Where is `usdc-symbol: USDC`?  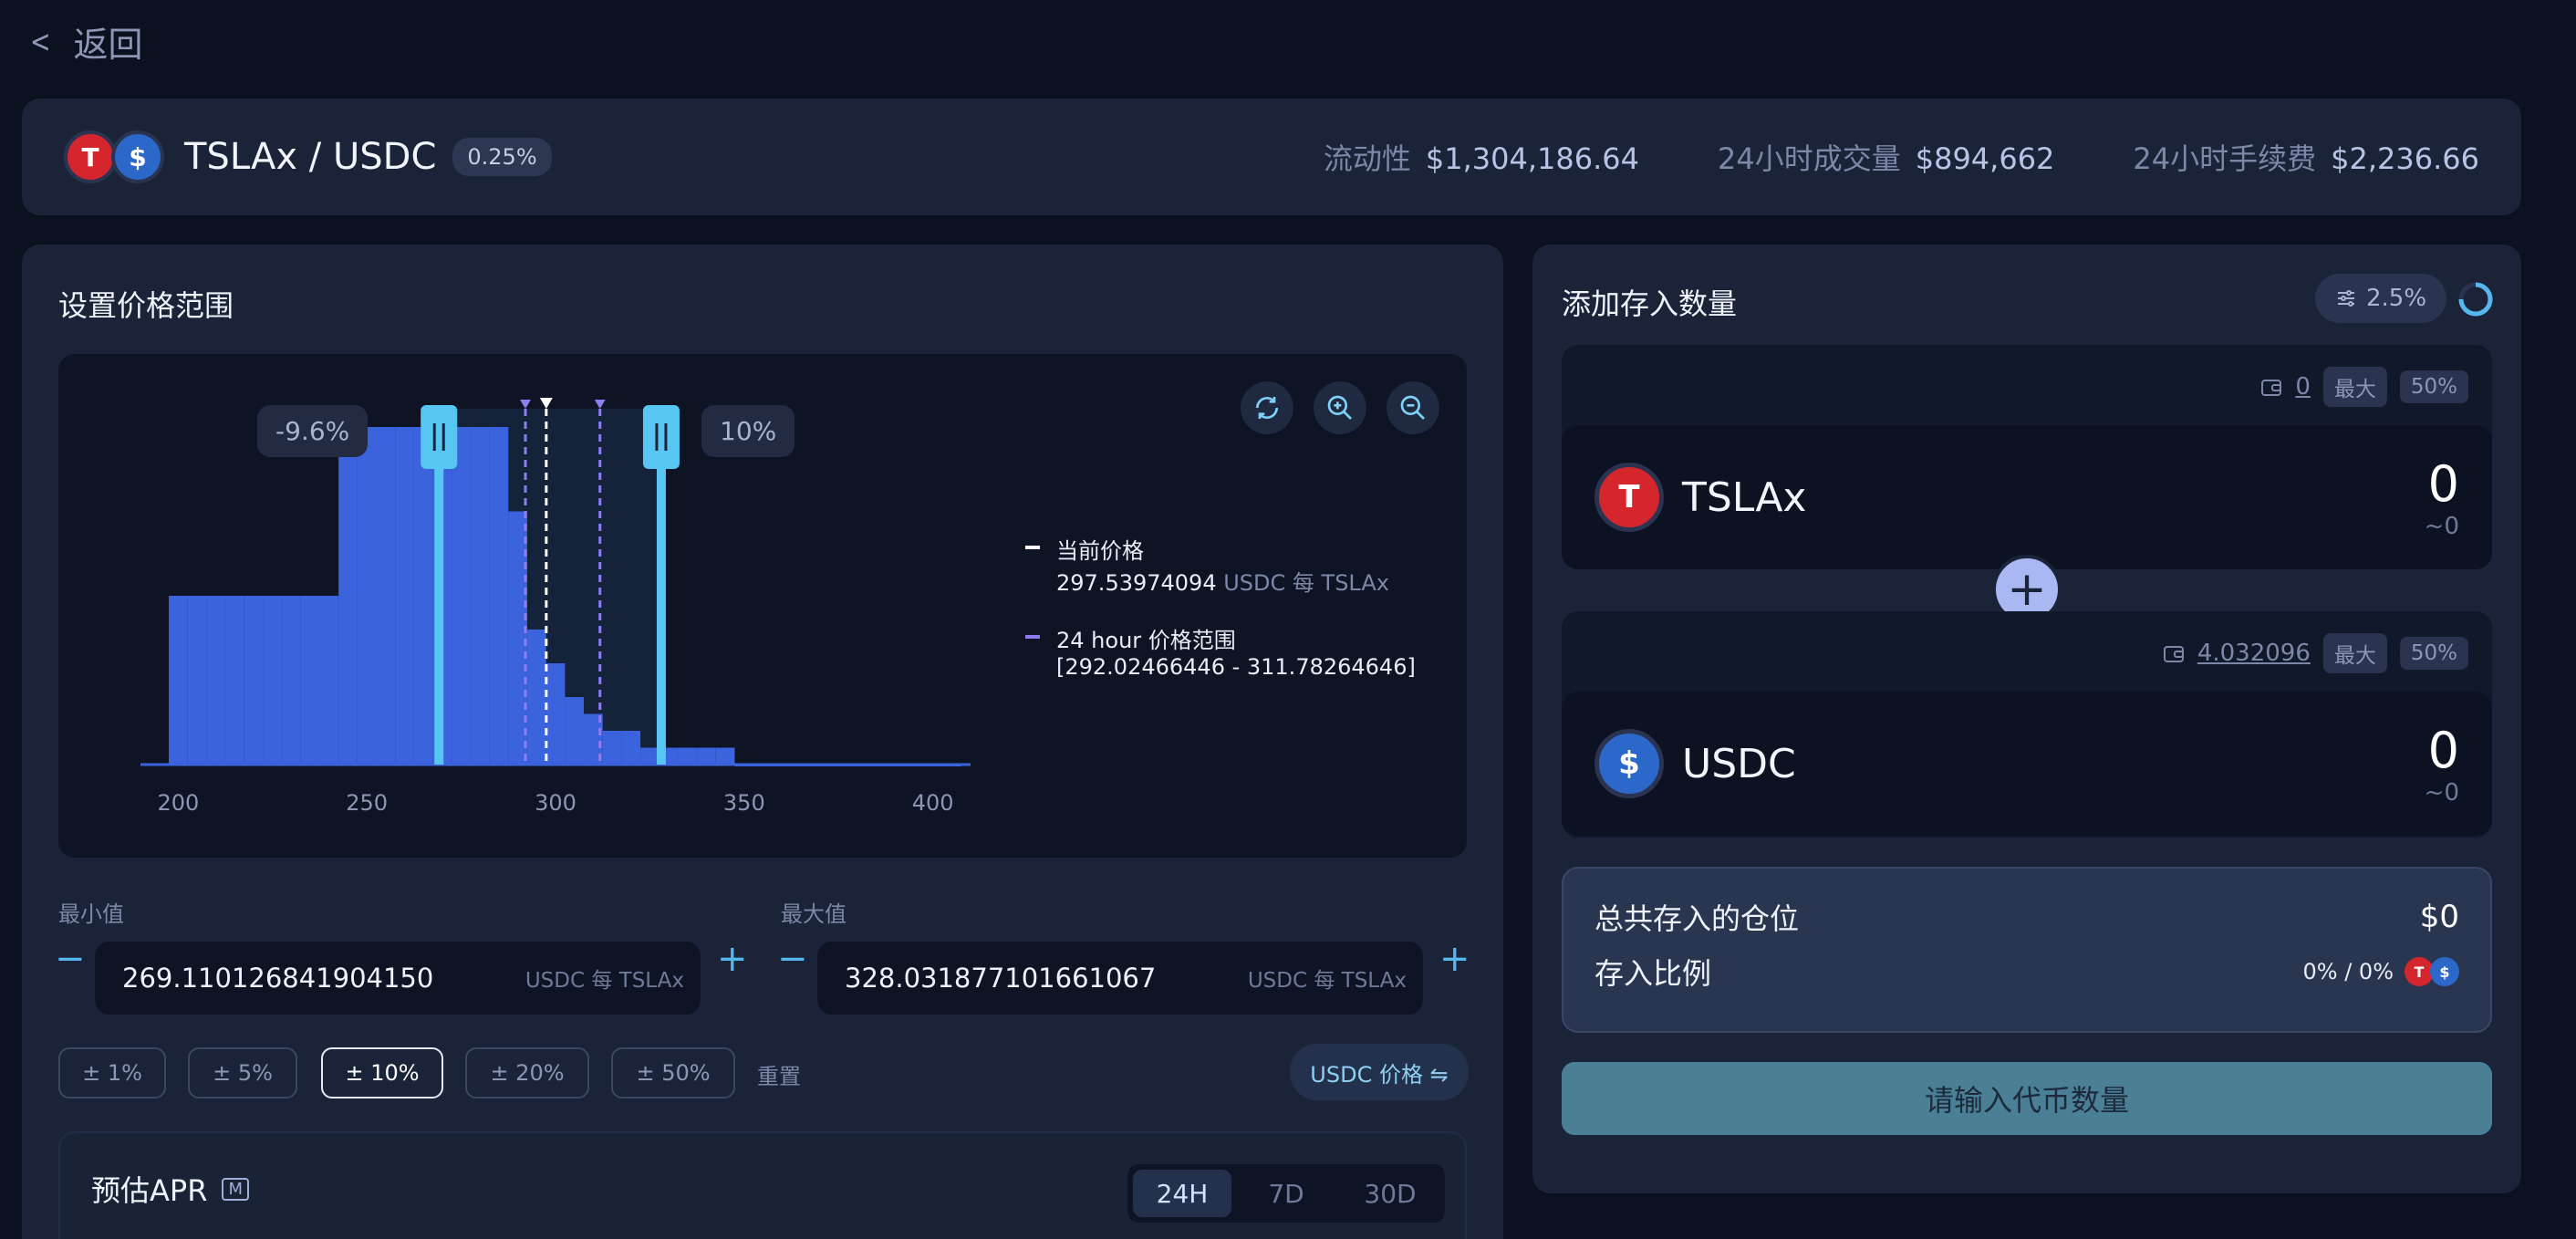 usdc-symbol: USDC is located at coordinates (1739, 763).